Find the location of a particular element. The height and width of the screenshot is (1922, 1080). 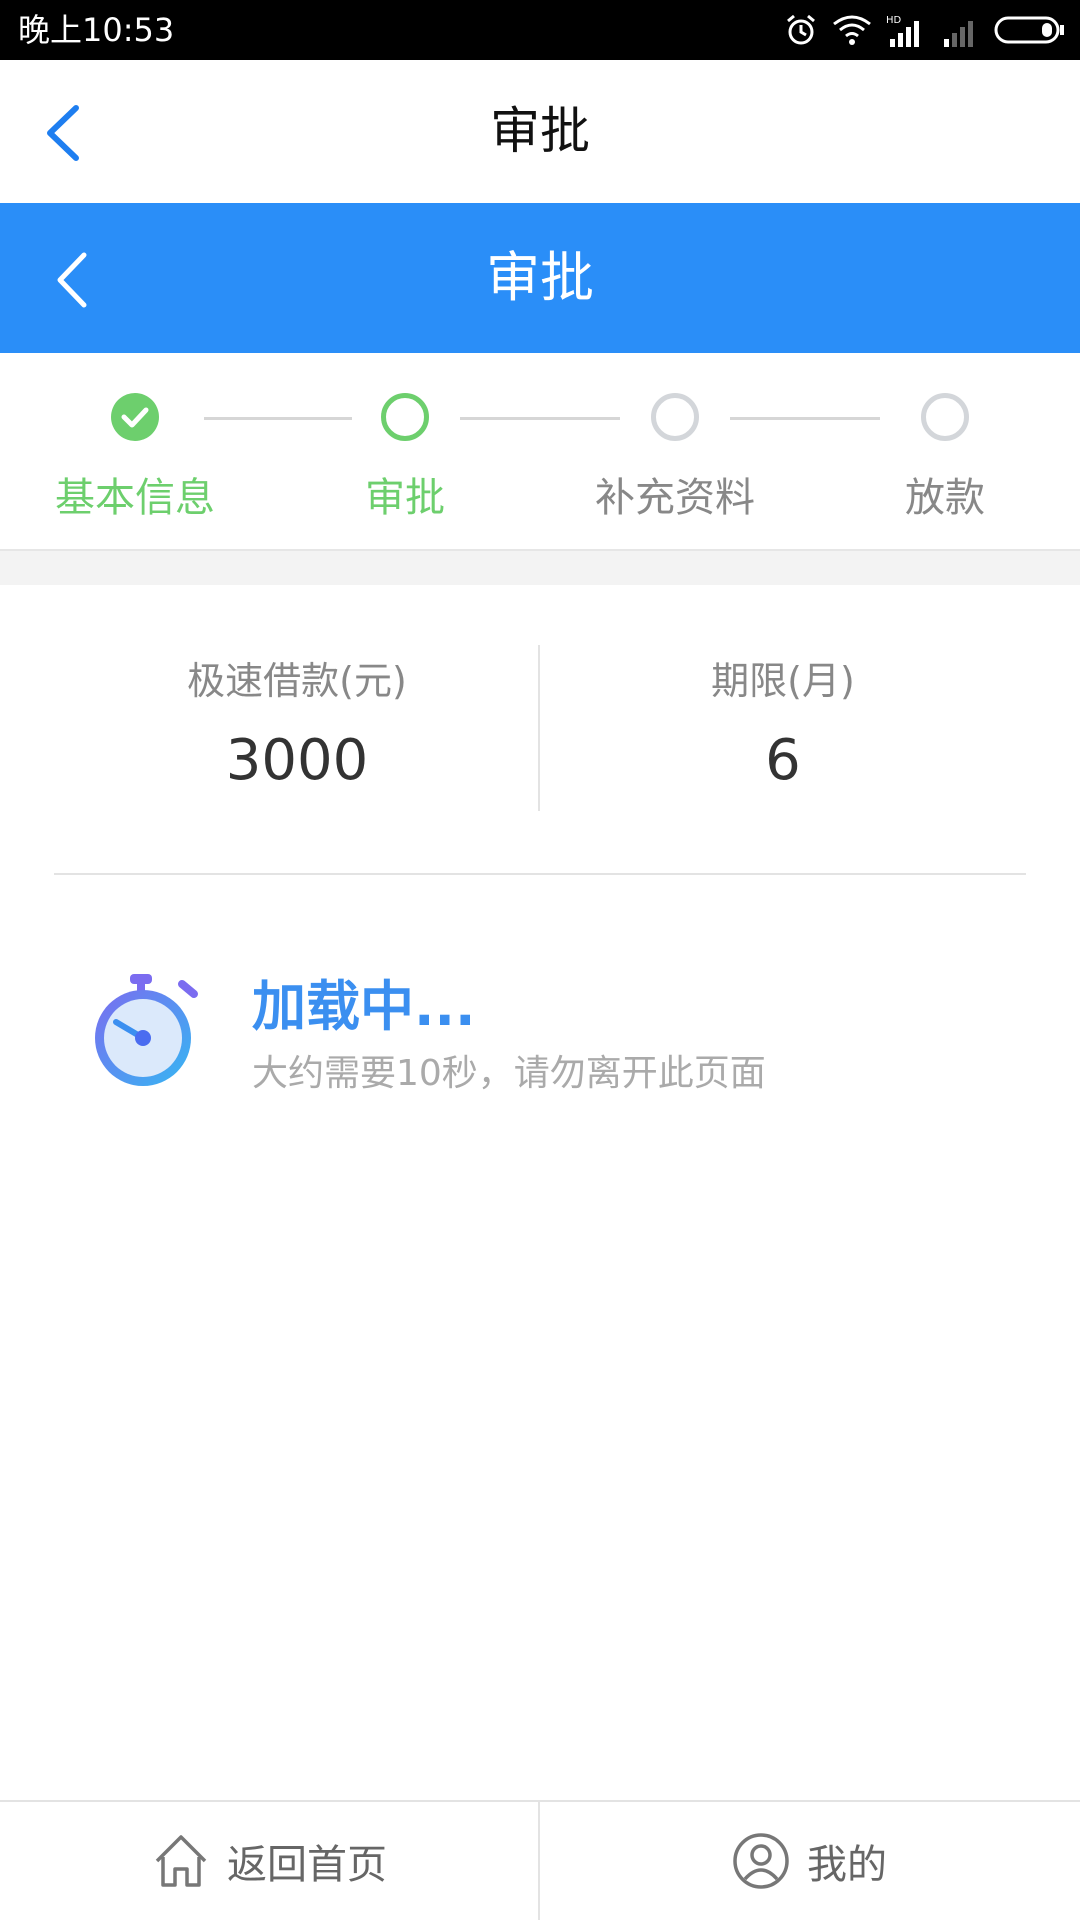

home-icon is located at coordinates (181, 1861).